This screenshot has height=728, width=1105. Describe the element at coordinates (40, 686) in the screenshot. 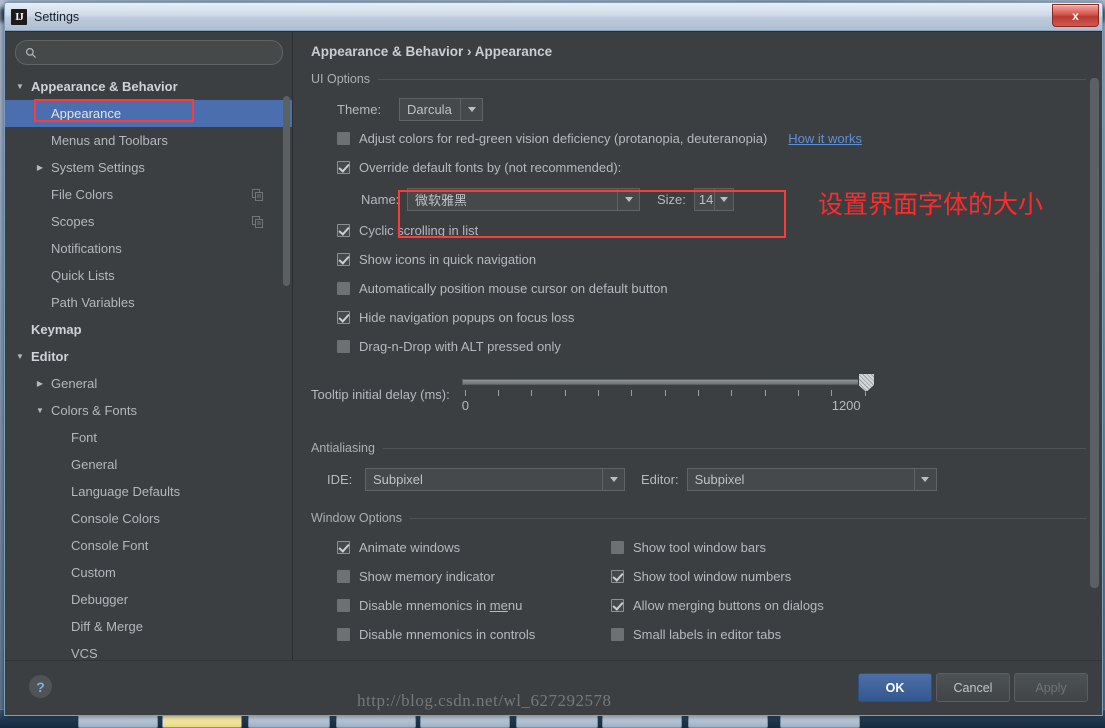

I see `help-icon: ?` at that location.